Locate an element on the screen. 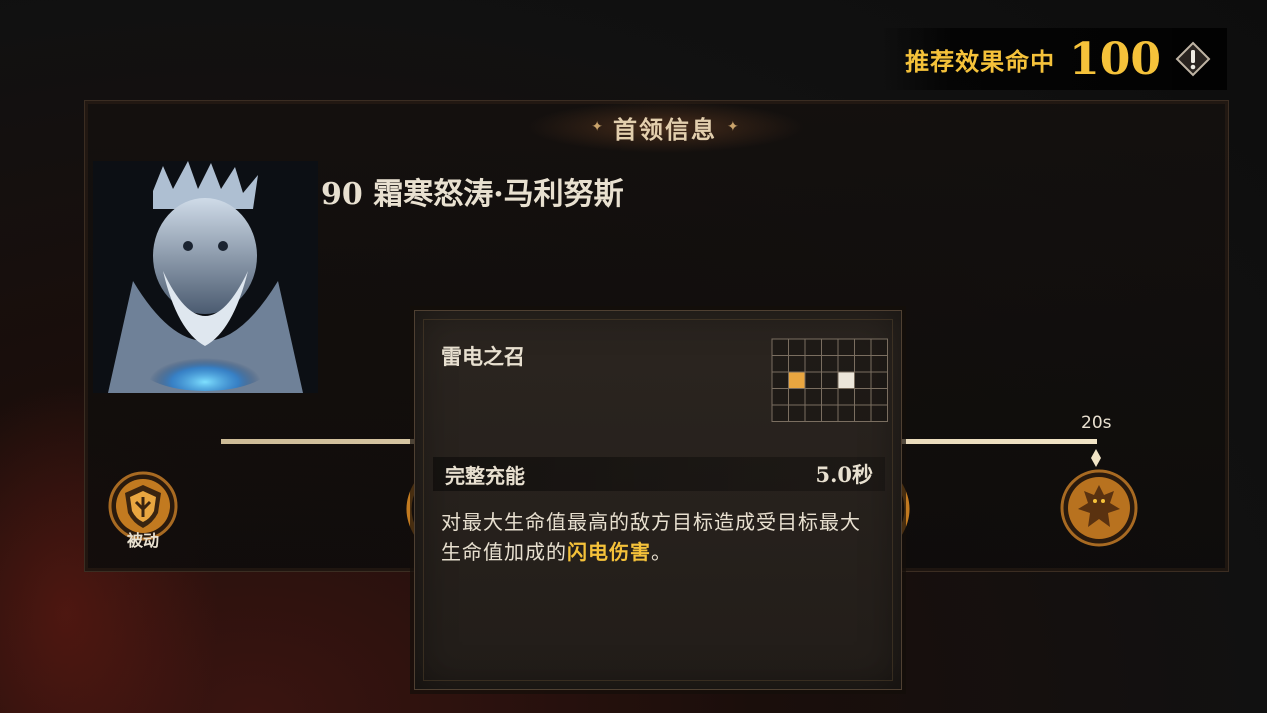  desc-highlight: 闪电伤害 is located at coordinates (609, 552).